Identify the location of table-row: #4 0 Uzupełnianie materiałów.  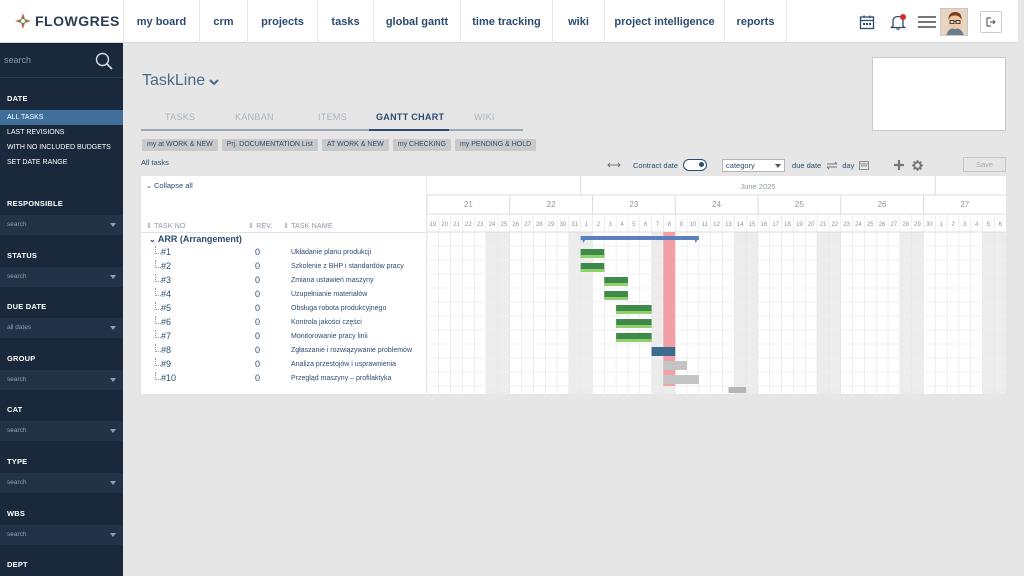
(283, 295).